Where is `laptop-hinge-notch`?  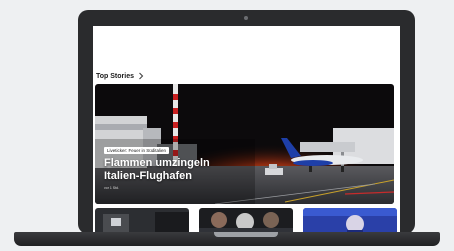 laptop-hinge-notch is located at coordinates (246, 234).